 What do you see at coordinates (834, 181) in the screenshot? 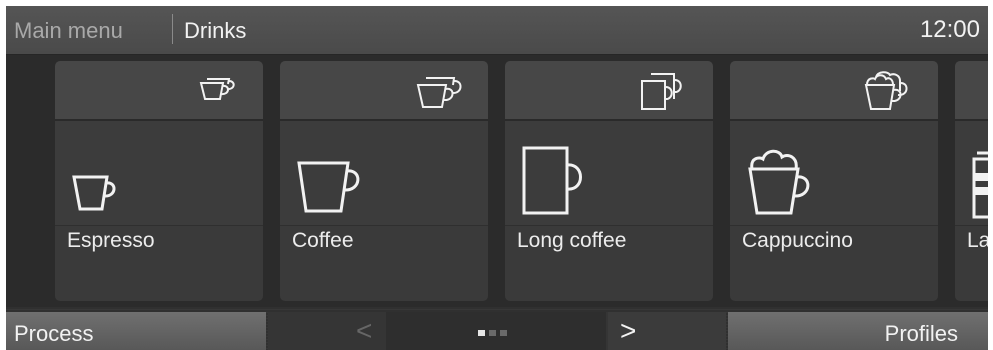
I see `drink-tile-cappuccino: Cappuccino` at bounding box center [834, 181].